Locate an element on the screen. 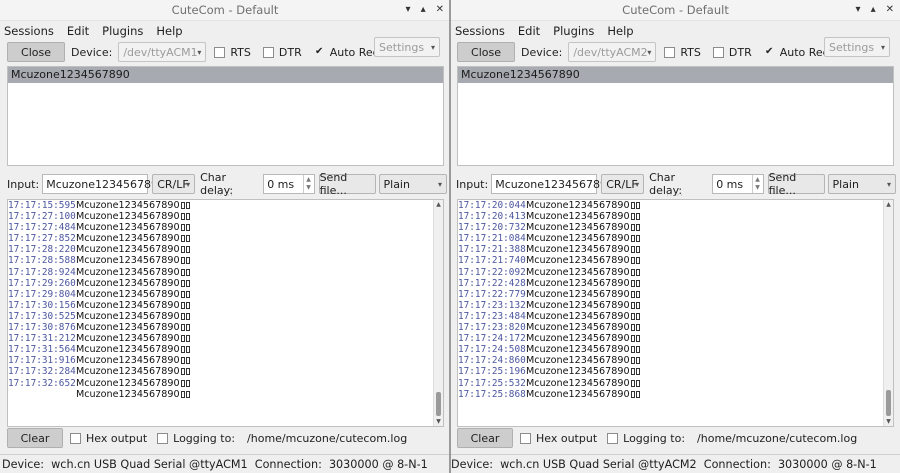 The width and height of the screenshot is (900, 473). log-line: 17:17:29:804Mcuzone1234567890 is located at coordinates (220, 294).